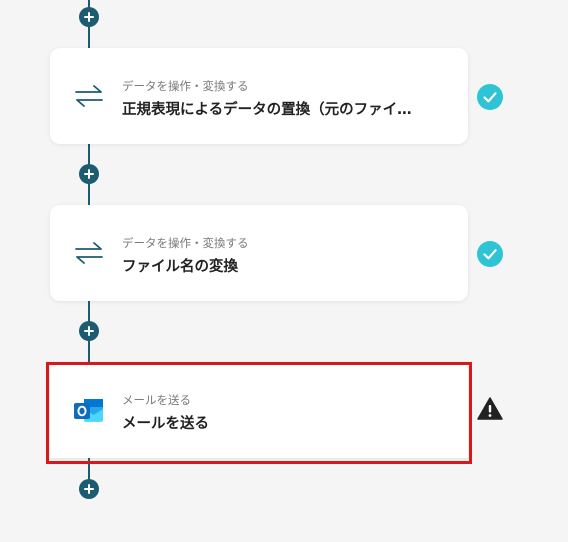 The image size is (568, 542). What do you see at coordinates (259, 410) in the screenshot?
I see `flow-step-card: メールを送る メールを送る` at bounding box center [259, 410].